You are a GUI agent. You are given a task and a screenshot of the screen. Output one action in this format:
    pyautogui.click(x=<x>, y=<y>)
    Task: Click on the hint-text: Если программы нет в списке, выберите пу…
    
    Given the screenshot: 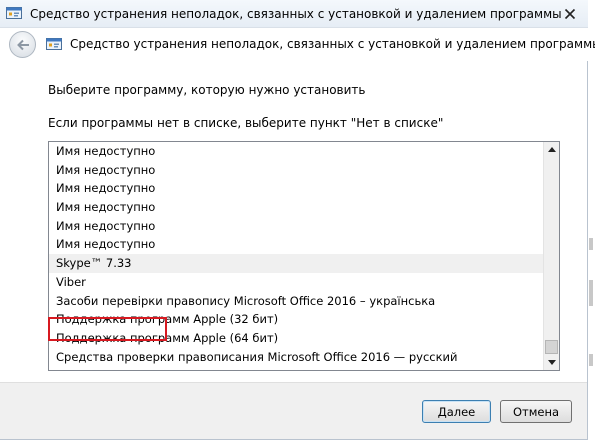 What is the action you would take?
    pyautogui.click(x=246, y=123)
    